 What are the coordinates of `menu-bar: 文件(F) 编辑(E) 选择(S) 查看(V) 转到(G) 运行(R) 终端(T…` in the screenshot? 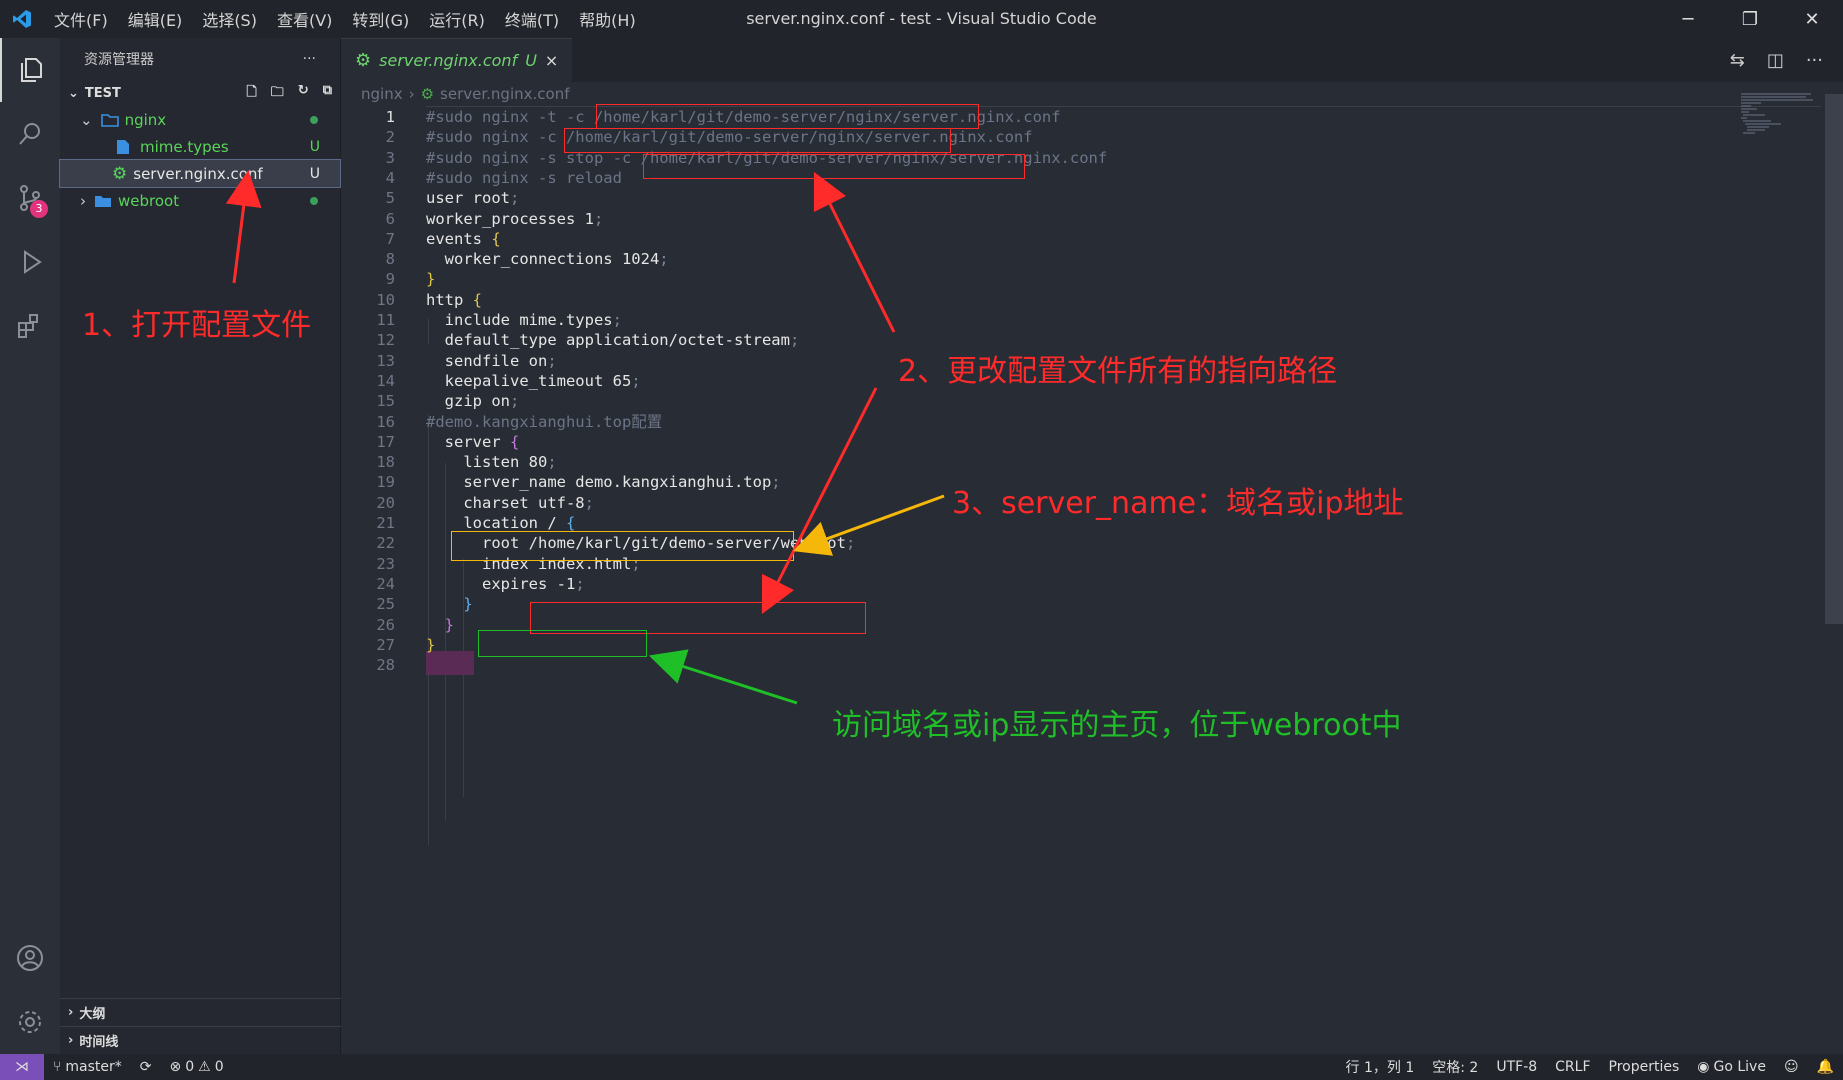 It's located at (345, 19).